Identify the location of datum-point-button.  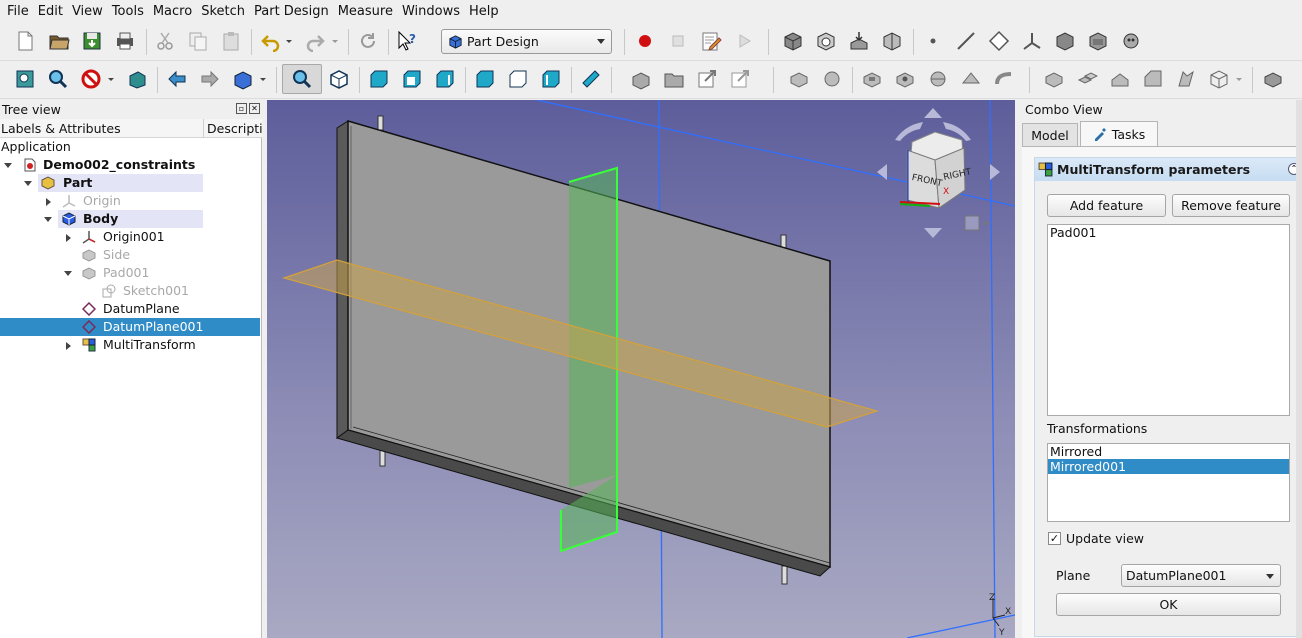
(933, 41).